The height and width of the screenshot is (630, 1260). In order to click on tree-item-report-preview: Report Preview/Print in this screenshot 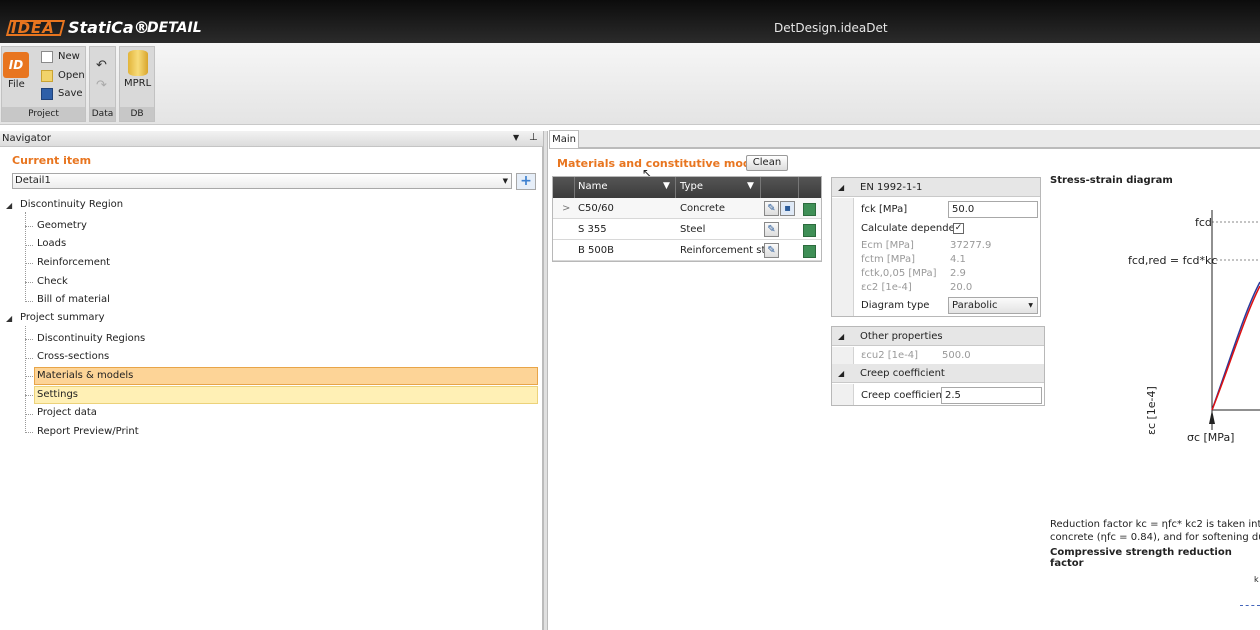, I will do `click(88, 431)`.